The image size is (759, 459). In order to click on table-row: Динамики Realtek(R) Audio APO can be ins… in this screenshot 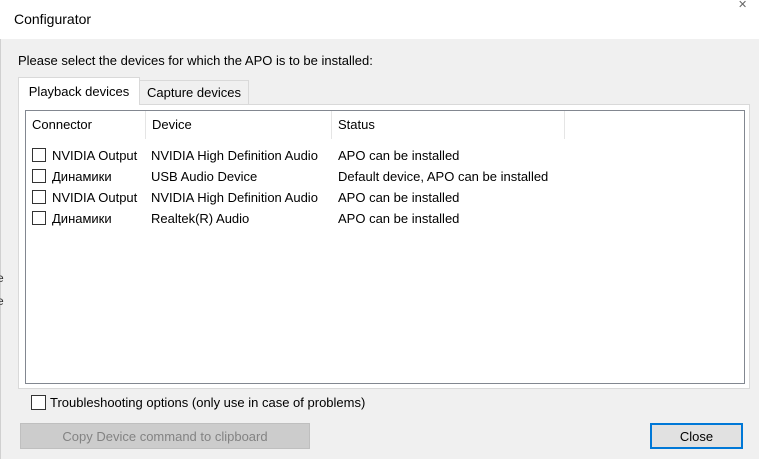, I will do `click(385, 218)`.